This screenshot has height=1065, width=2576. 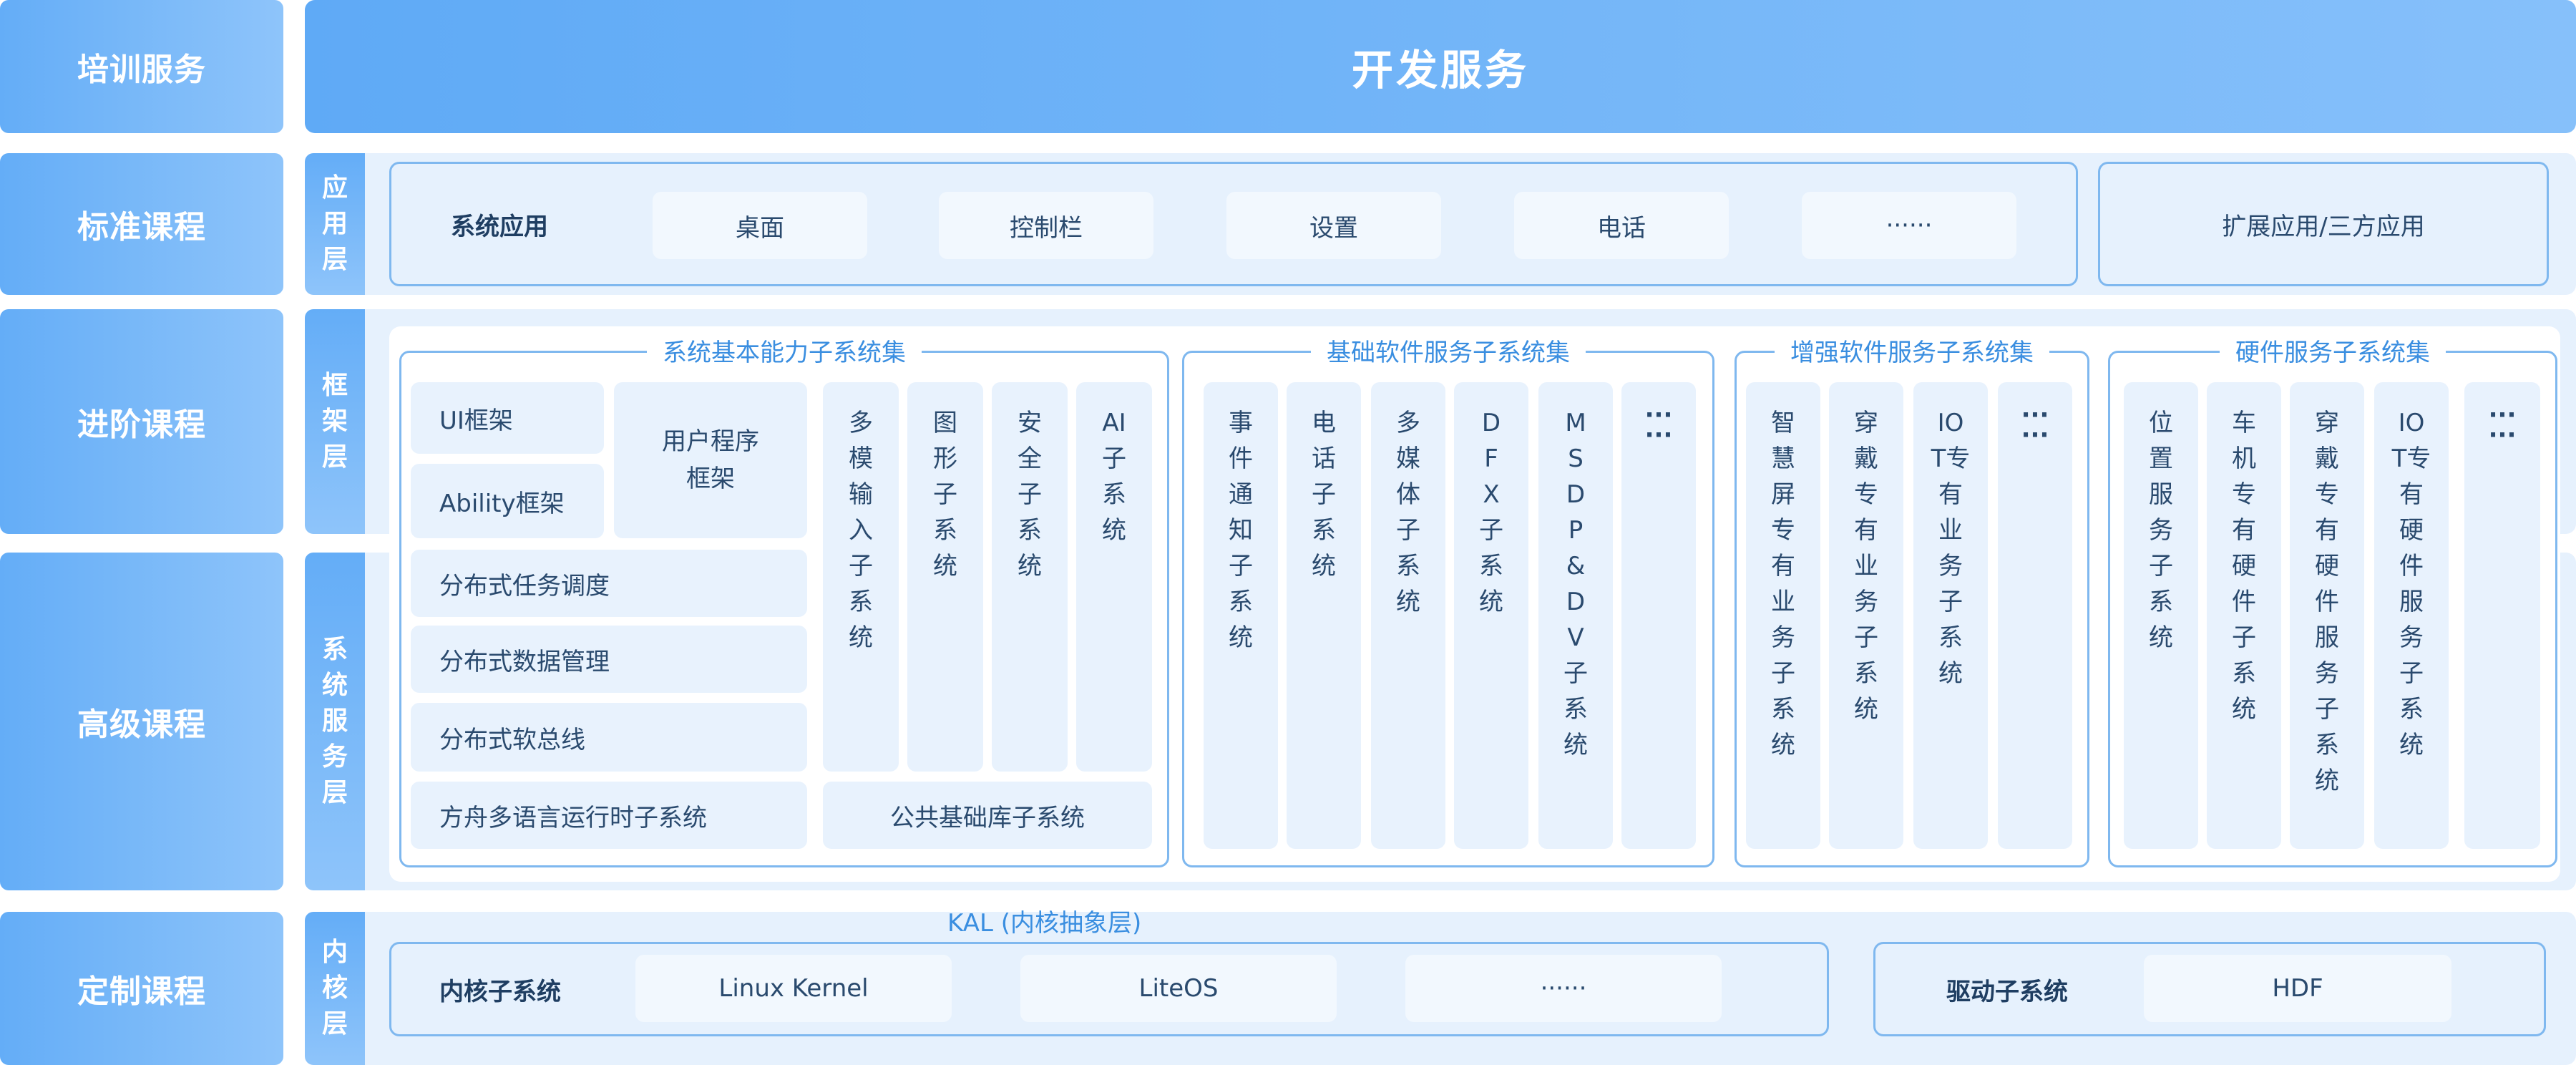 I want to click on framework-layer-label-text: 框架层, so click(x=334, y=421).